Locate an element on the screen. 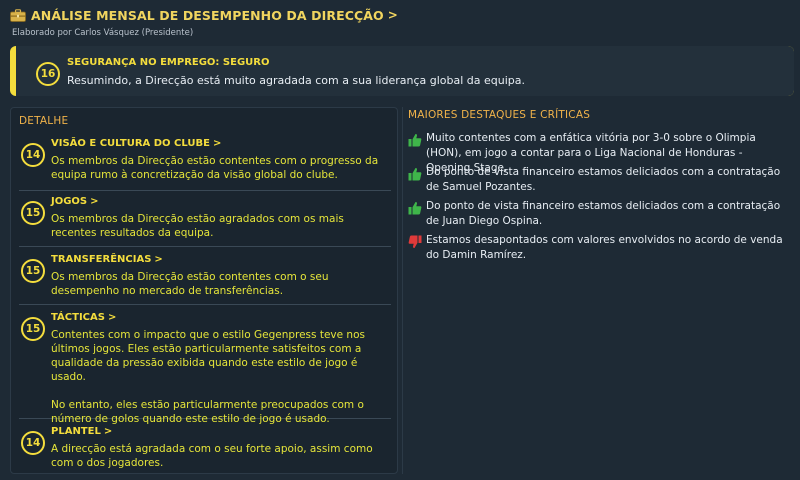 The height and width of the screenshot is (480, 800). job-security-title: SEGURANÇA NO EMPREGO: SEGURO is located at coordinates (168, 62).